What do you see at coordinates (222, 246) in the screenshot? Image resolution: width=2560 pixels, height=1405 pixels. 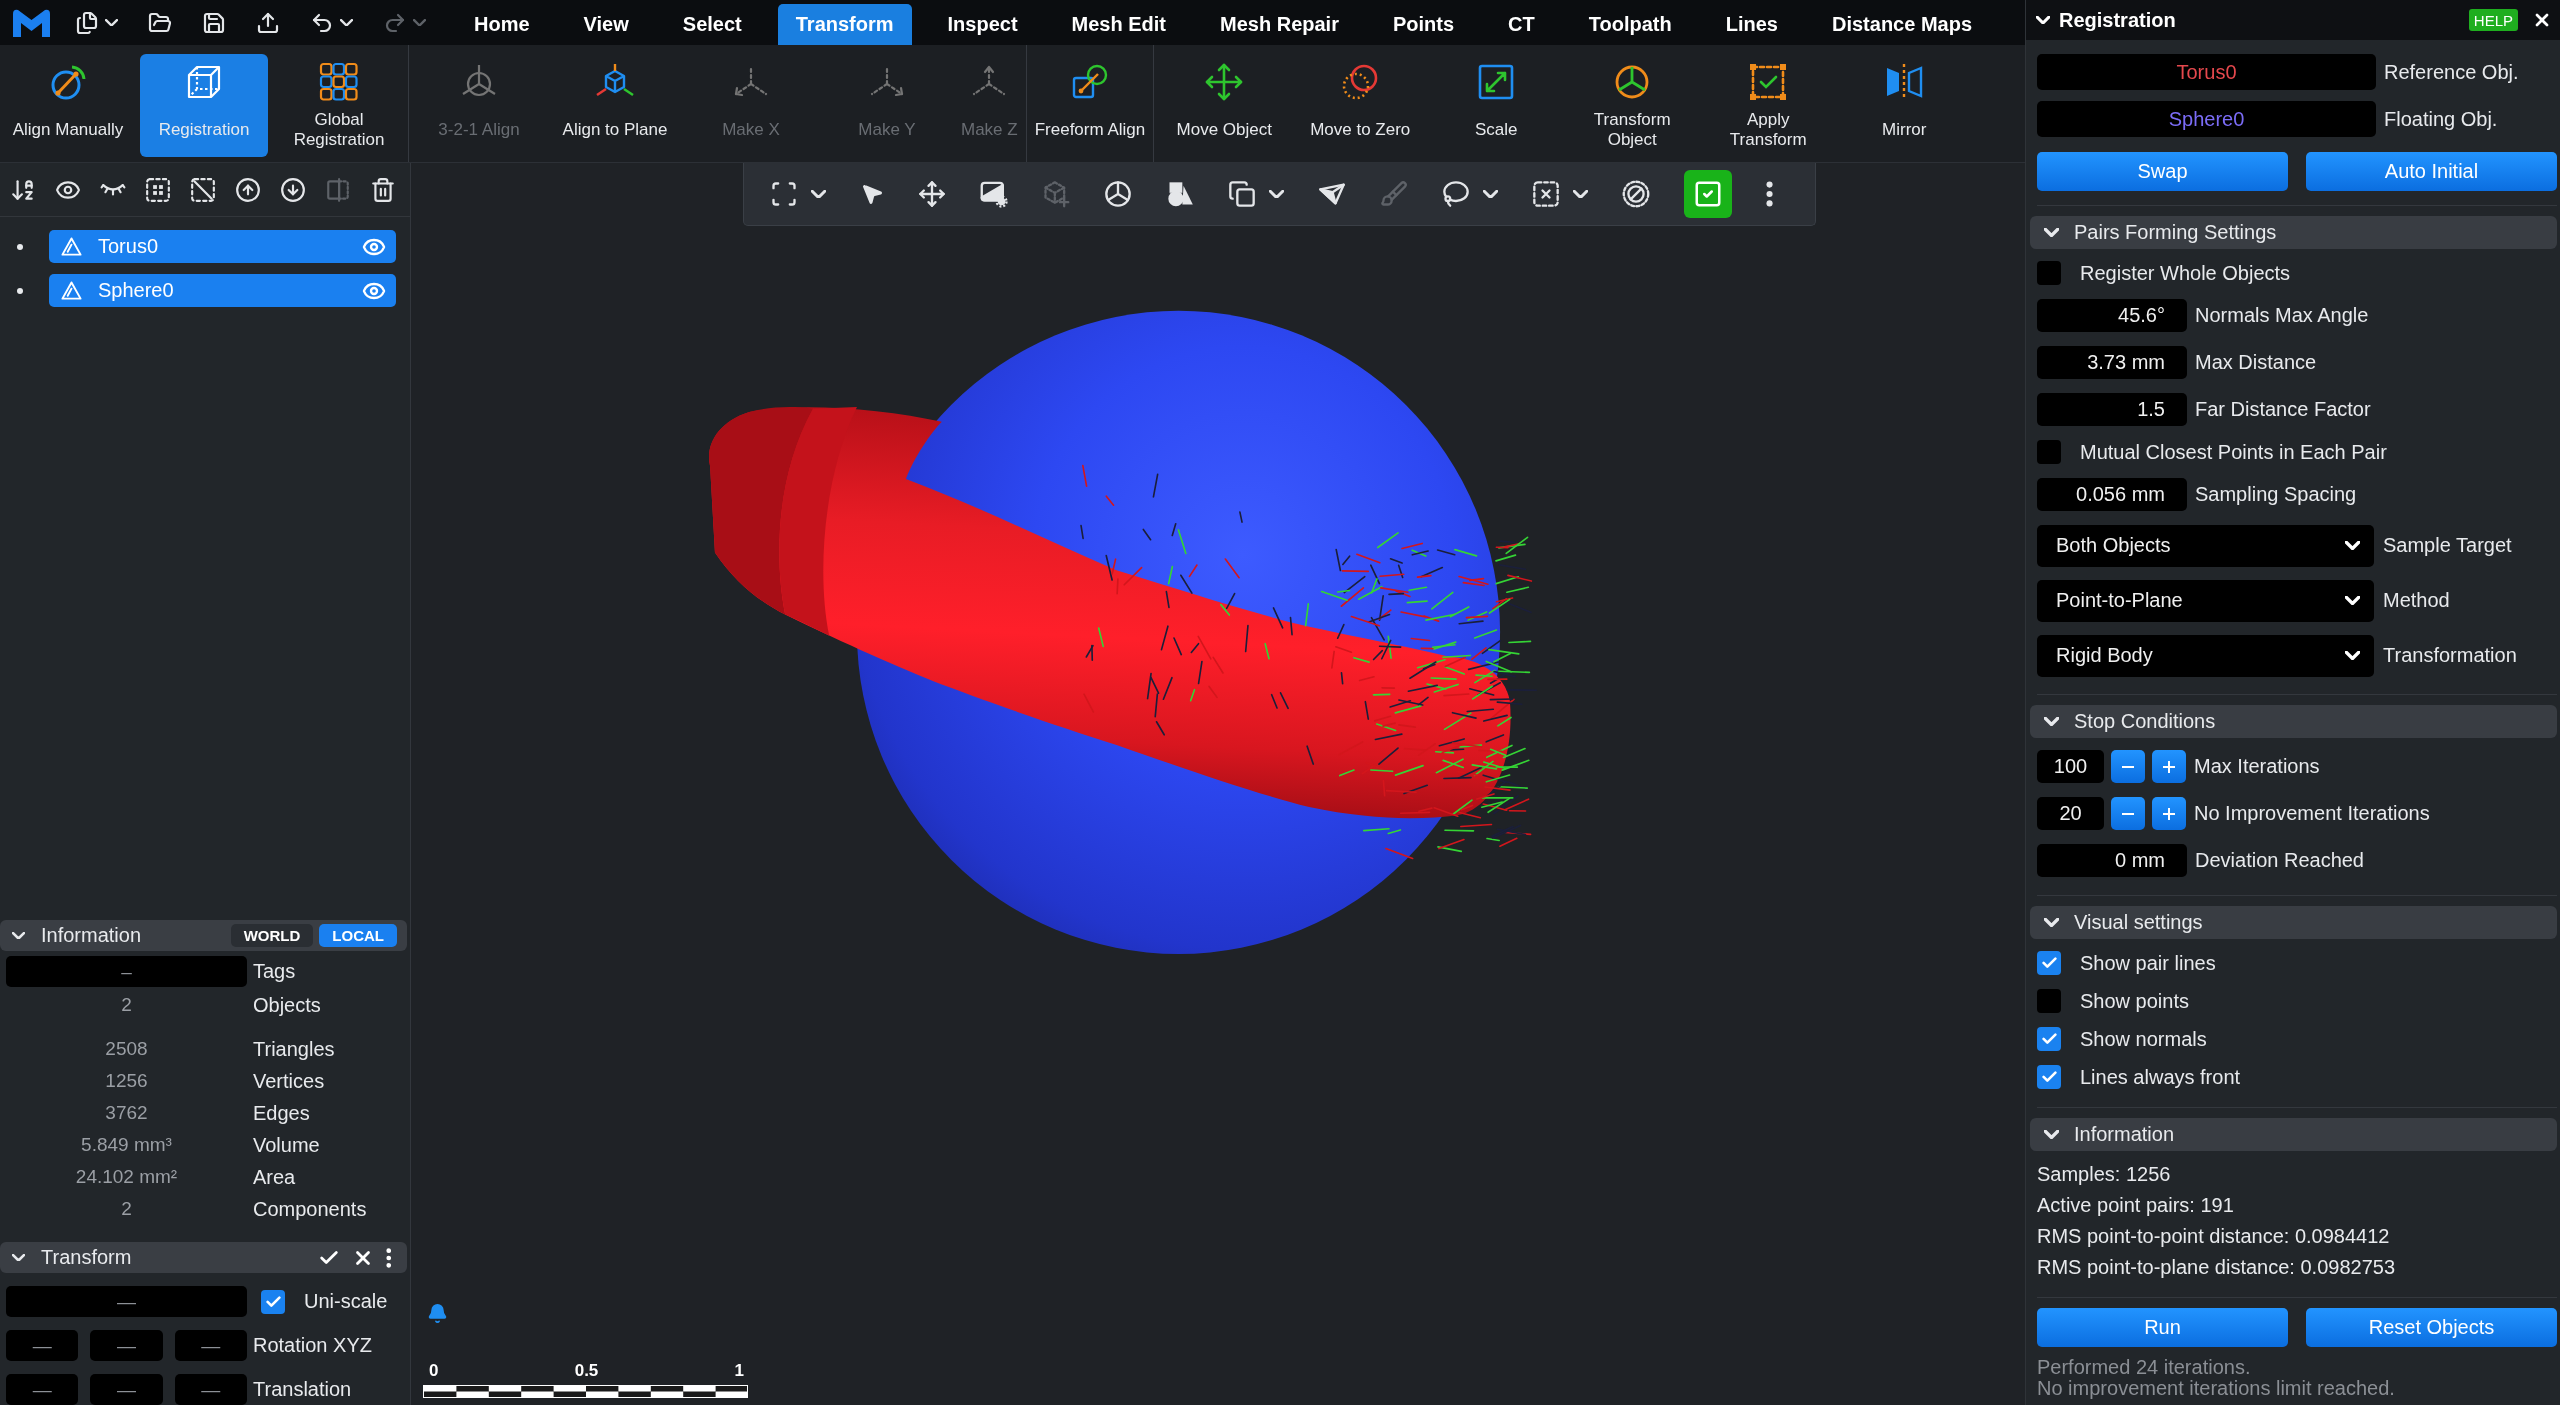 I see `tree-item: Torus0` at bounding box center [222, 246].